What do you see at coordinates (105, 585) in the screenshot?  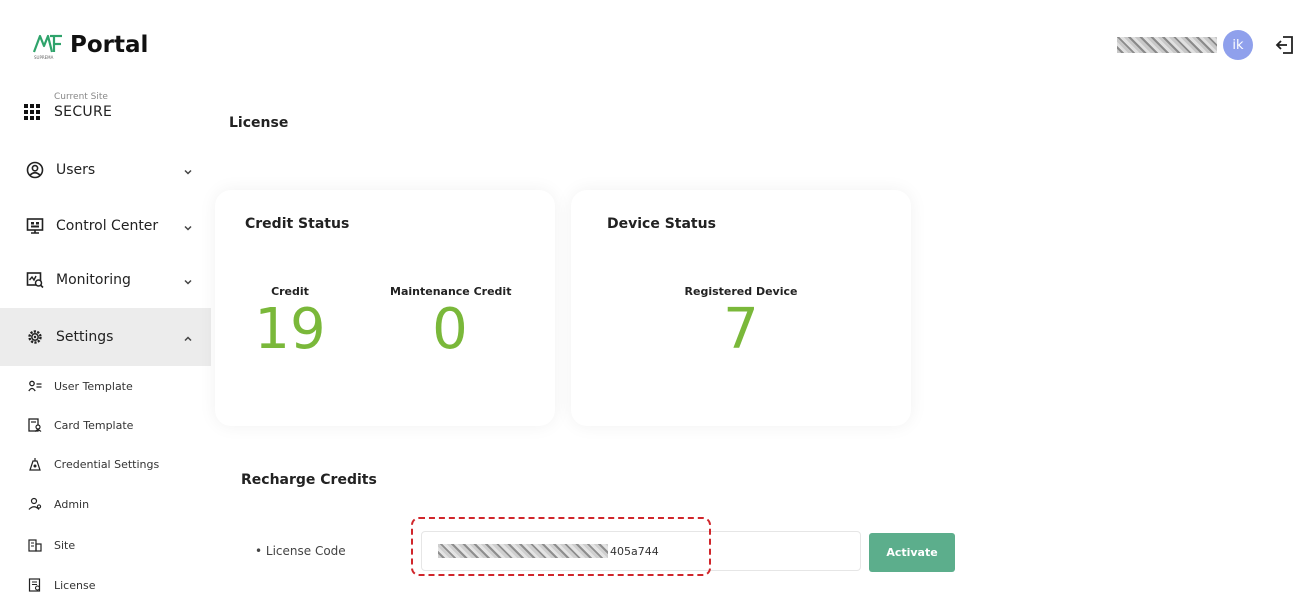 I see `sidebar-subitem-license: License` at bounding box center [105, 585].